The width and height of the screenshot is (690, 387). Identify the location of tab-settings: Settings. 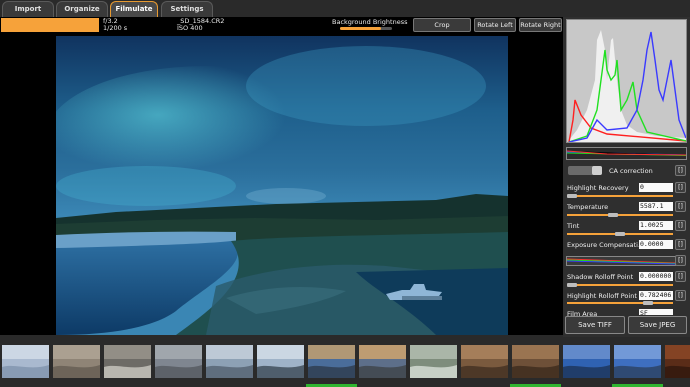
(187, 9).